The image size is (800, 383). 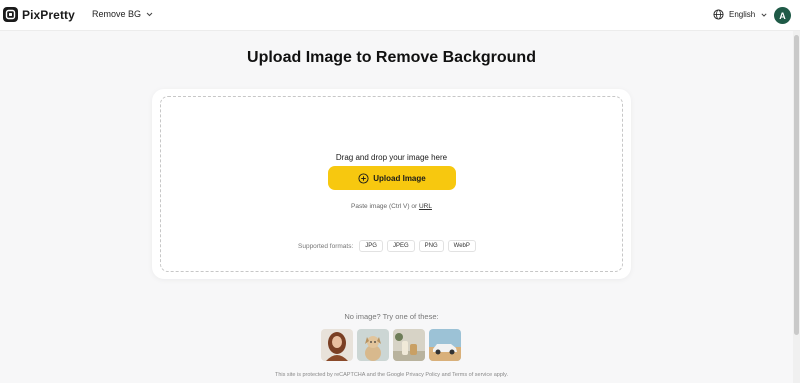 I want to click on format-chip-jpeg: JPEG, so click(x=400, y=246).